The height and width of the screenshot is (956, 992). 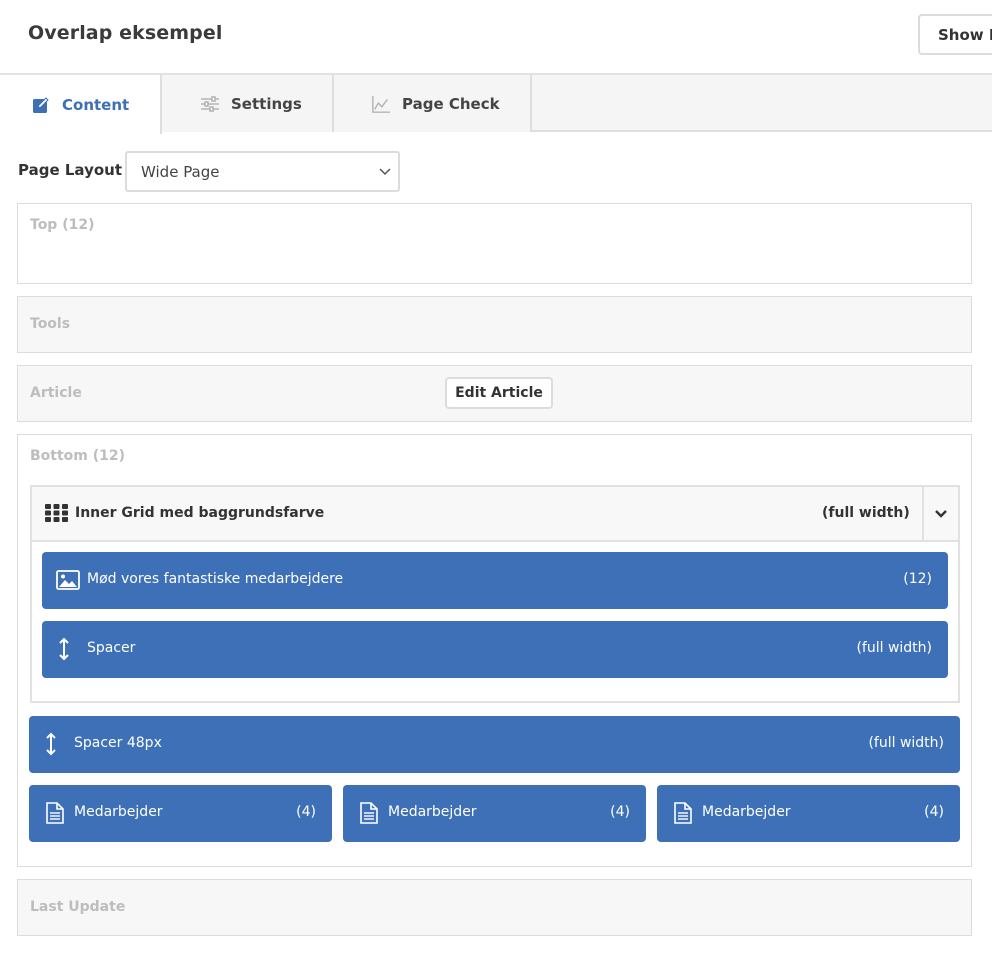 I want to click on content-block: Spacer 48px (full width), so click(x=494, y=744).